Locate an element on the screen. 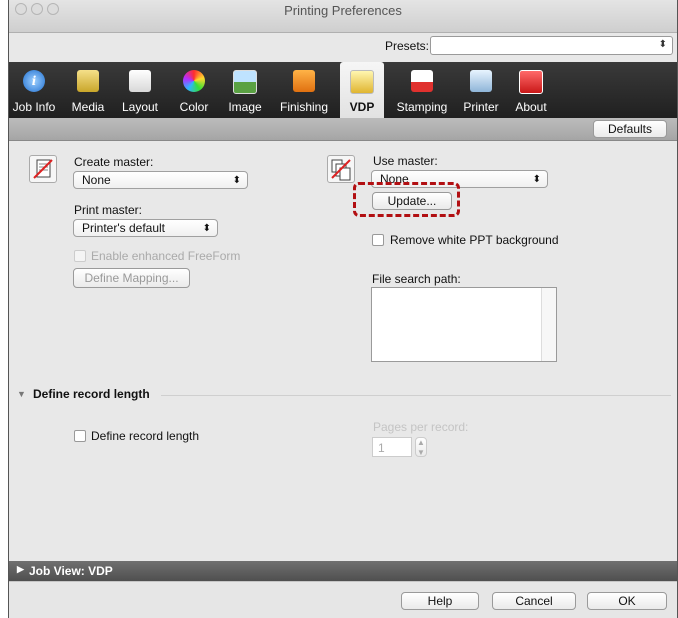 This screenshot has height=618, width=678. enable-freeform-label: Enable enhanced FreeForm is located at coordinates (166, 256).